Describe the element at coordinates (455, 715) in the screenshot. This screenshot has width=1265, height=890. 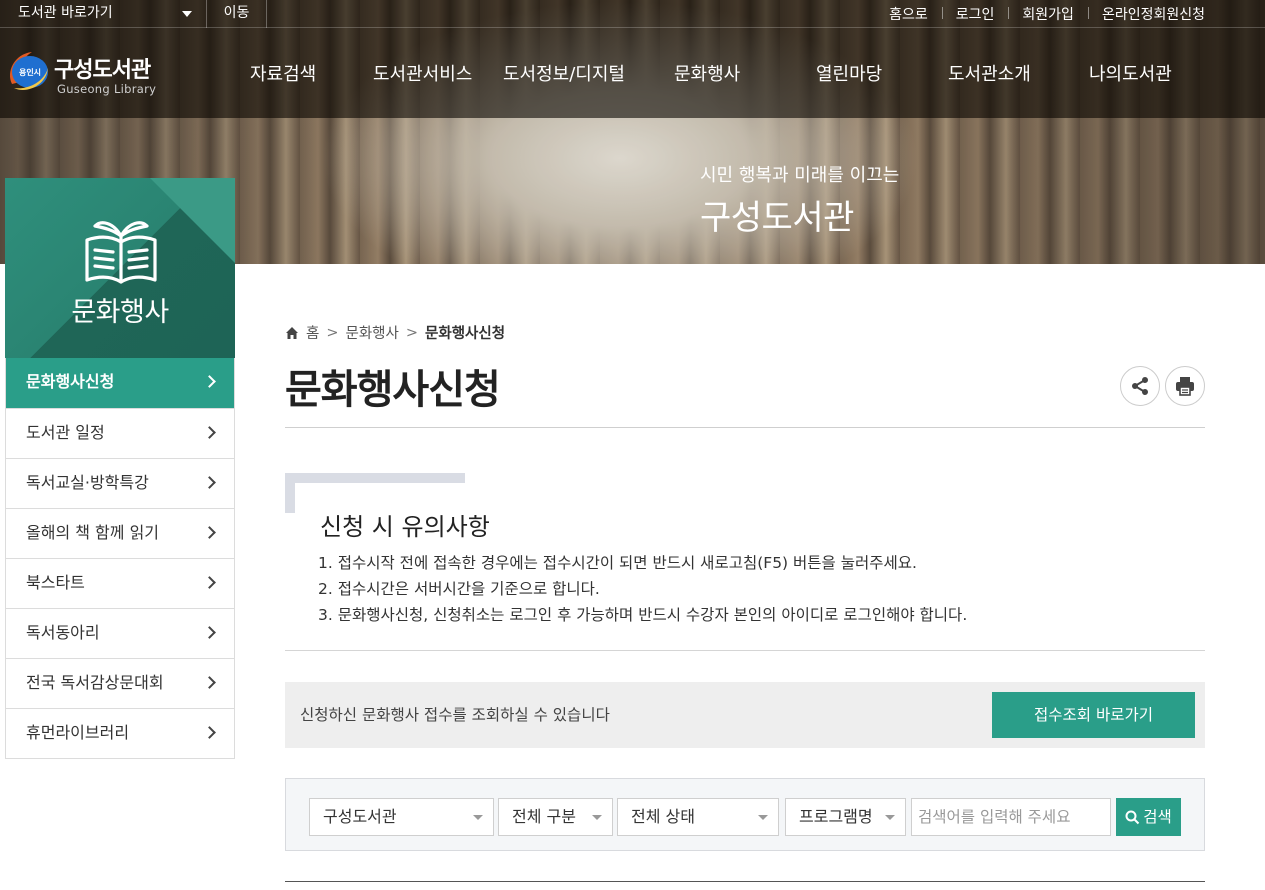
I see `inquiry-text: 신청하신 문화행사 접수를 조회하실 수 있습니다` at that location.